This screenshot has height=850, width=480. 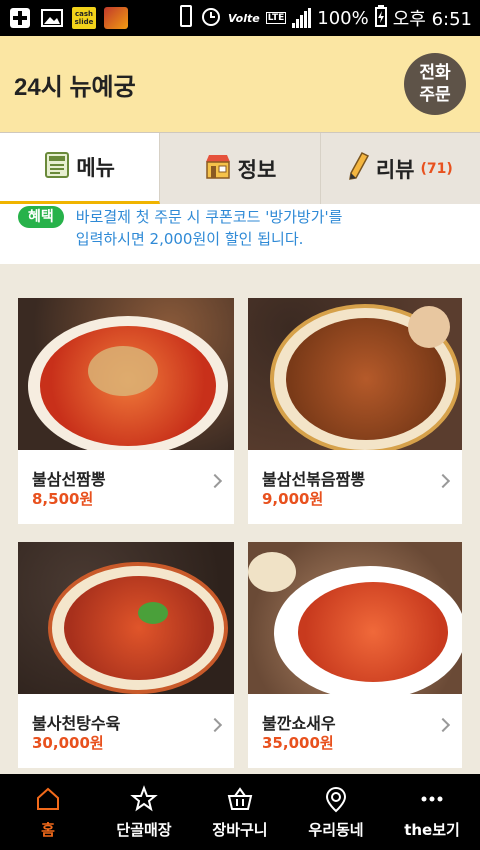 I want to click on pencil-icon, so click(x=359, y=168).